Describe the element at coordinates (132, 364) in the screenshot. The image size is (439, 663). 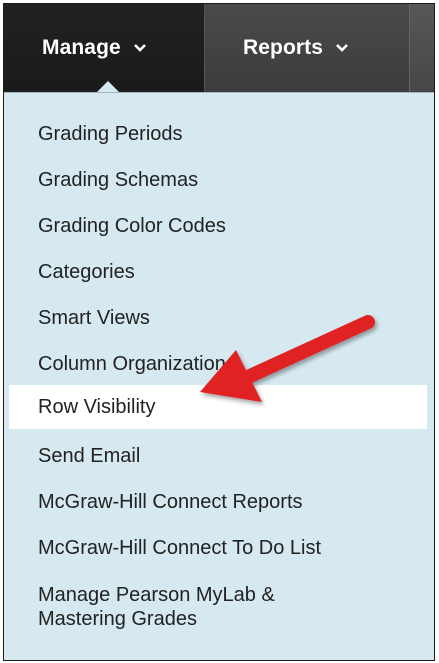
I see `menu-item-label: Column Organization` at that location.